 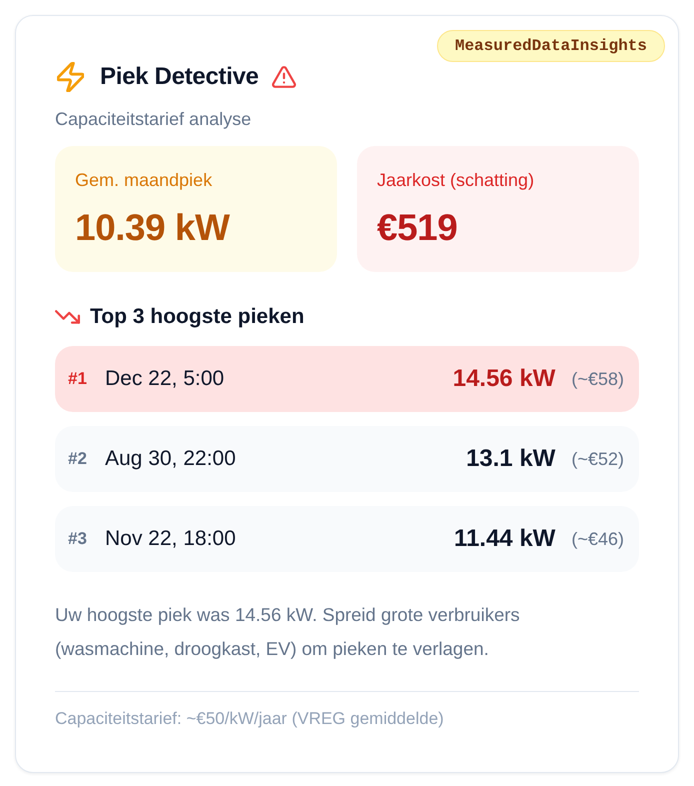 I want to click on stat-value: €519, so click(x=417, y=228).